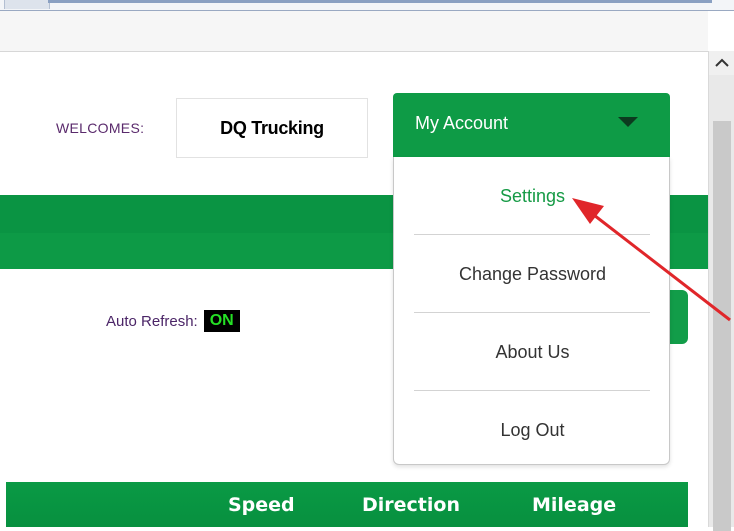 This screenshot has height=531, width=734. I want to click on company-name: DQ Trucking, so click(272, 127).